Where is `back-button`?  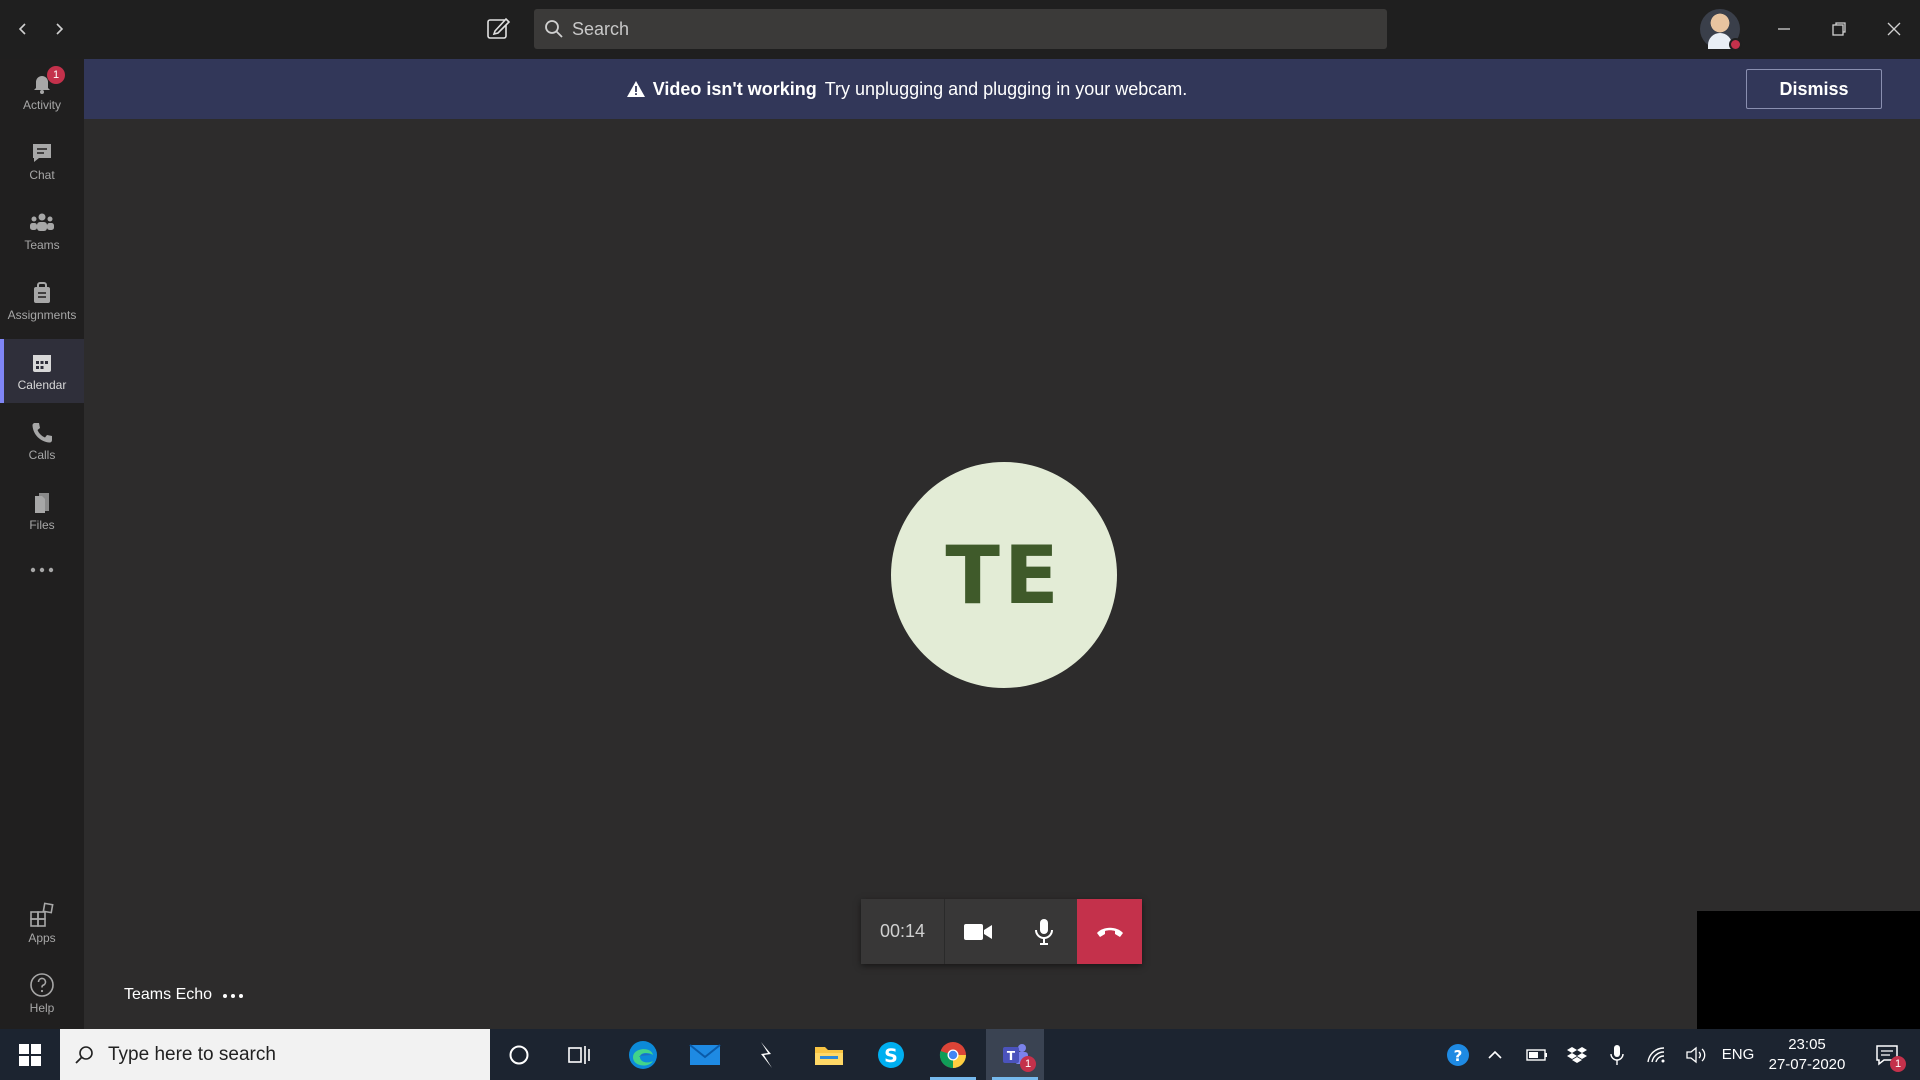 back-button is located at coordinates (23, 29).